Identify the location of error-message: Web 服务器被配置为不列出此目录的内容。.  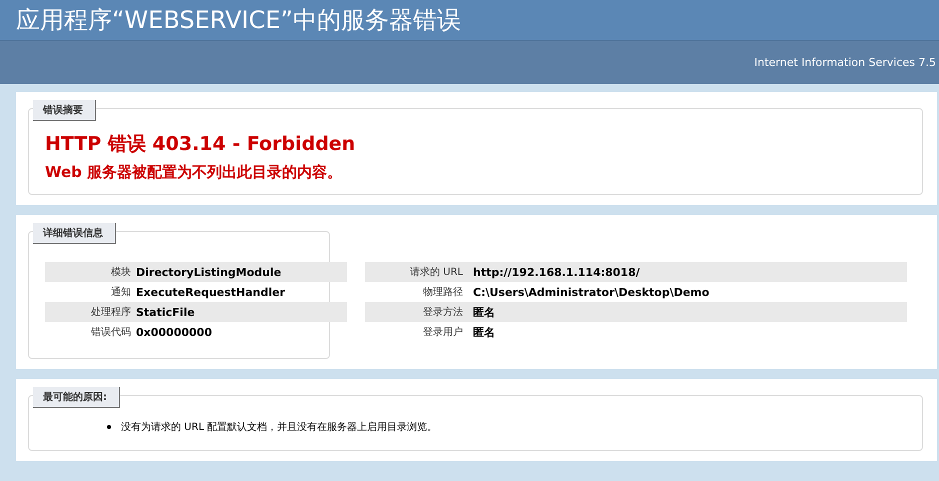
(194, 172).